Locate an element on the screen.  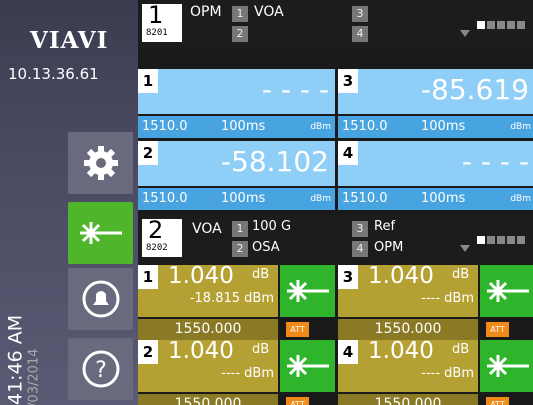
slot2-port-1: 100 G is located at coordinates (272, 226).